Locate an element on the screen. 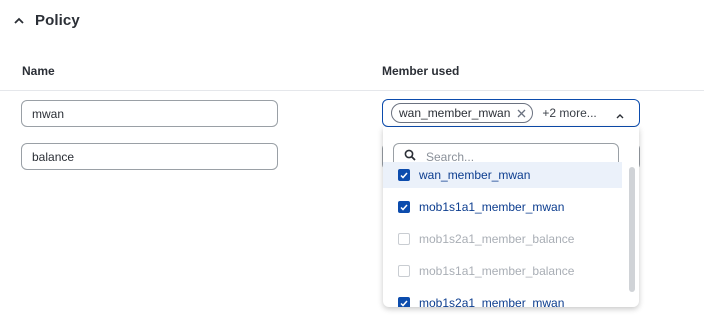 The image size is (704, 335). option-label: mob1s1a1_member_balance is located at coordinates (497, 271).